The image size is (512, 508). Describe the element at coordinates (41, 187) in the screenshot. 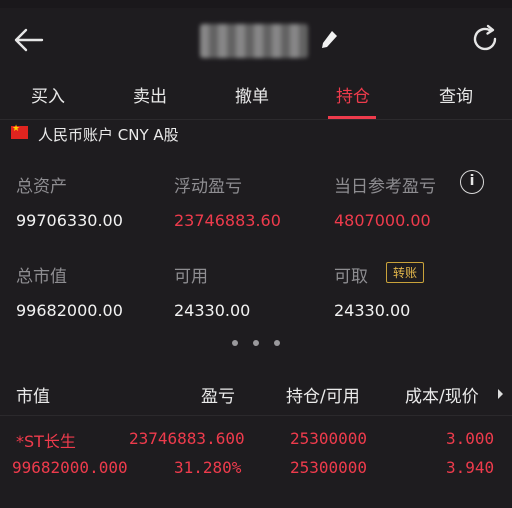

I see `total-assets-label: 总资产` at that location.